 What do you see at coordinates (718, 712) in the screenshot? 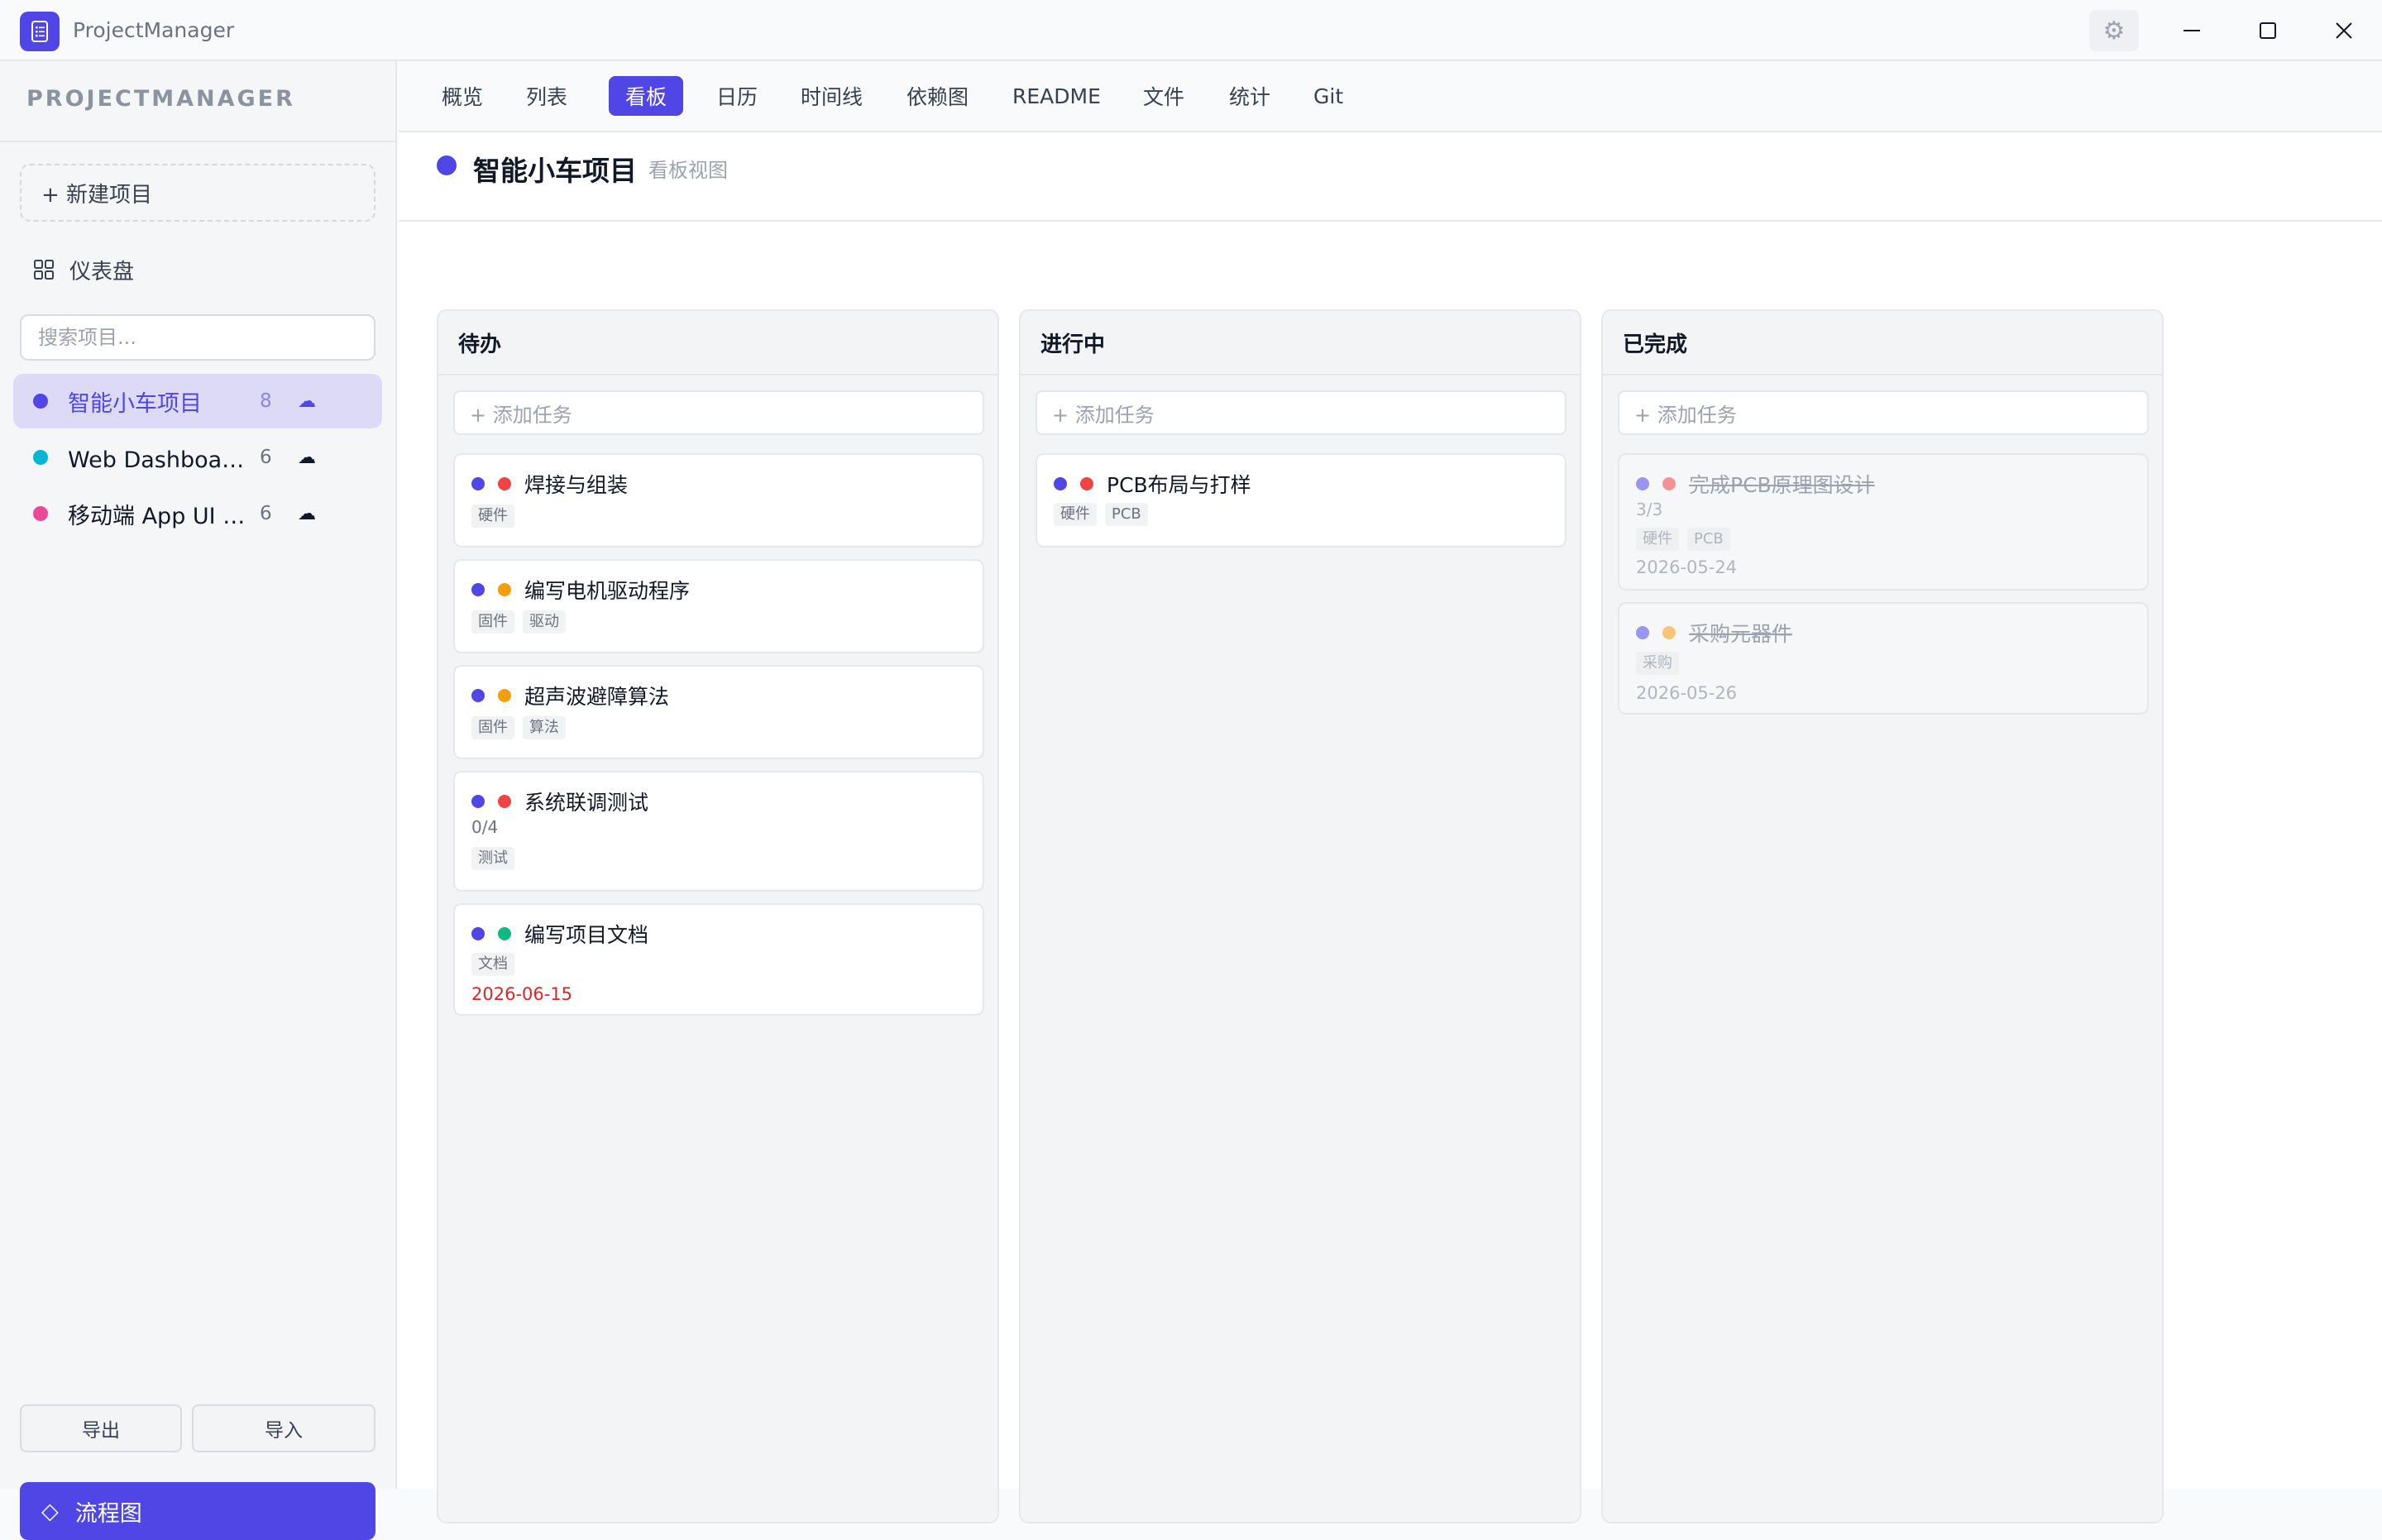
I see `task-card: 超声波避障算法 固件 算法` at bounding box center [718, 712].